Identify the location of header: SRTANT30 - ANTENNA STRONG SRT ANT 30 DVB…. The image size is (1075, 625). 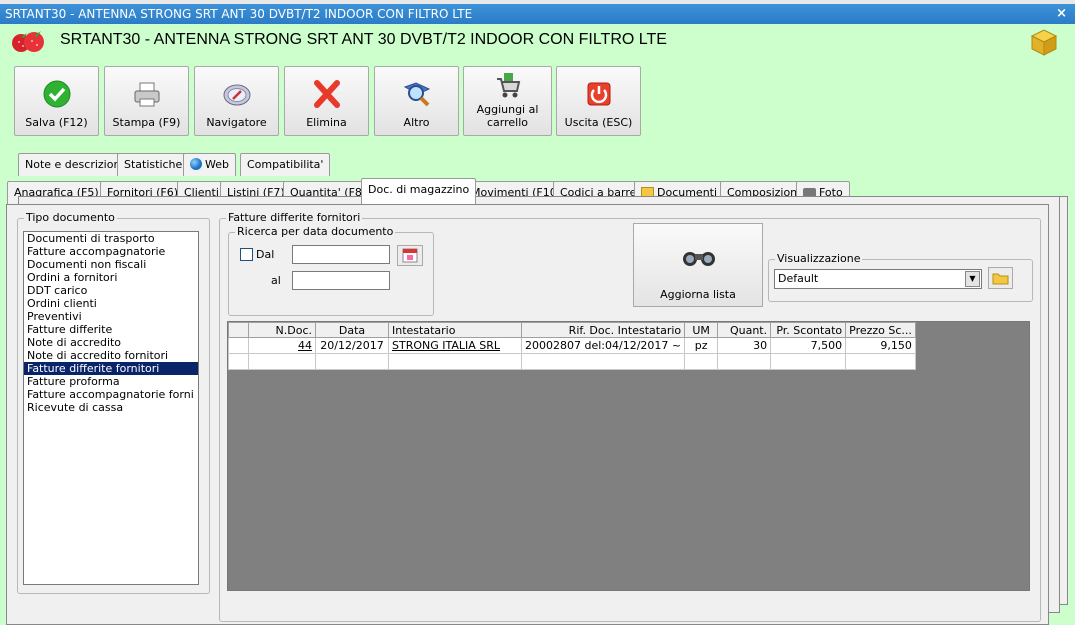
(537, 42).